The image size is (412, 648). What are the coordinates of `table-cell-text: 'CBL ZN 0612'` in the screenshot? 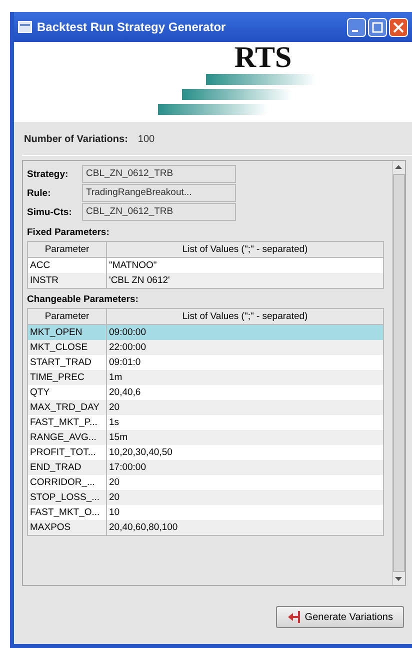 It's located at (139, 281).